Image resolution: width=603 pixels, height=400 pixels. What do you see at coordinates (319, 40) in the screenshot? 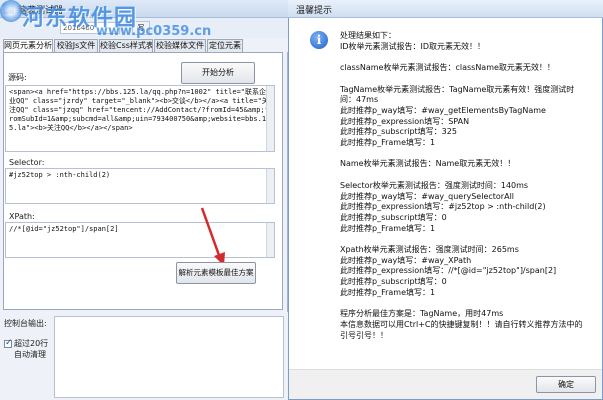
I see `info-icon: i` at bounding box center [319, 40].